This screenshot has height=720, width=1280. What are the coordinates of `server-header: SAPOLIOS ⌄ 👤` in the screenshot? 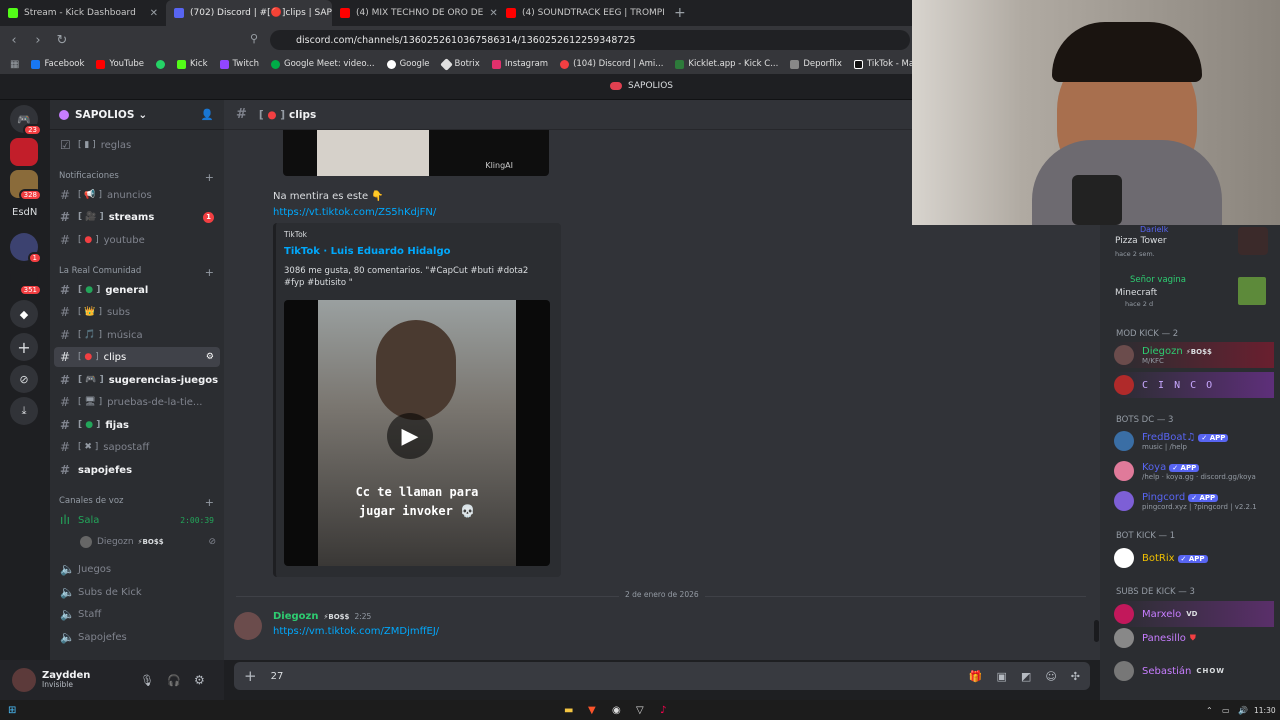 It's located at (137, 115).